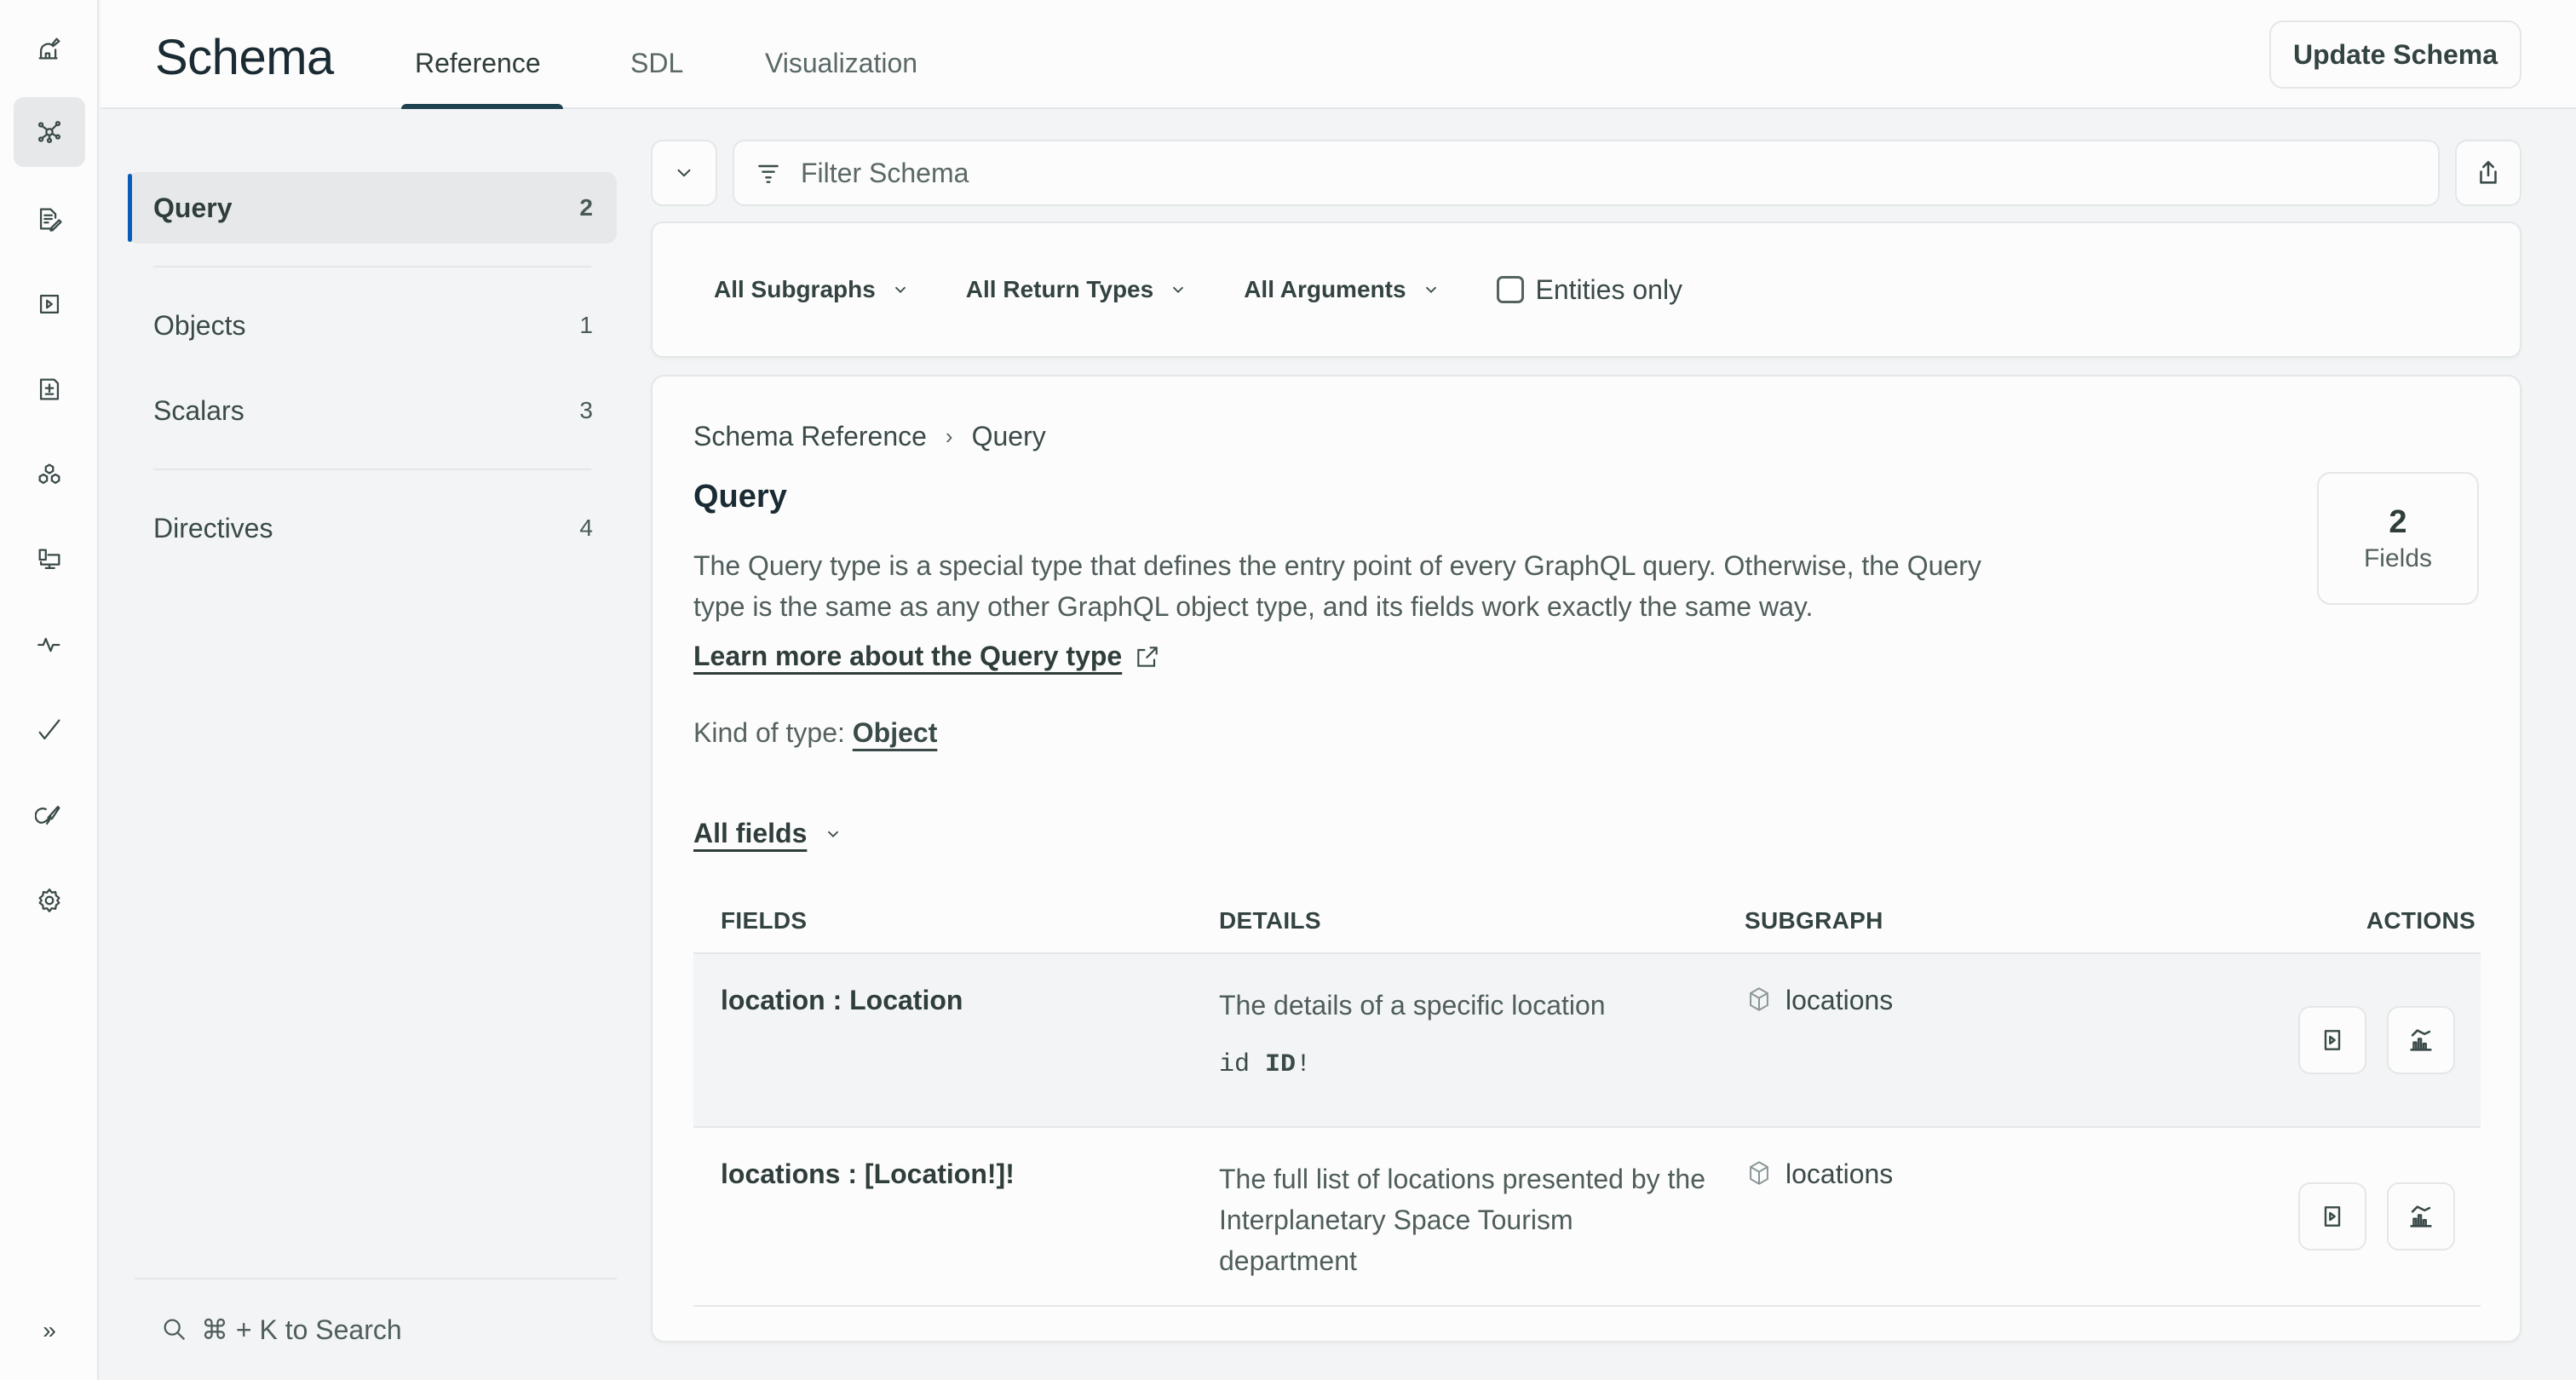 The height and width of the screenshot is (1380, 2576). I want to click on search-shortcut: ⌘ + K to Search, so click(376, 1312).